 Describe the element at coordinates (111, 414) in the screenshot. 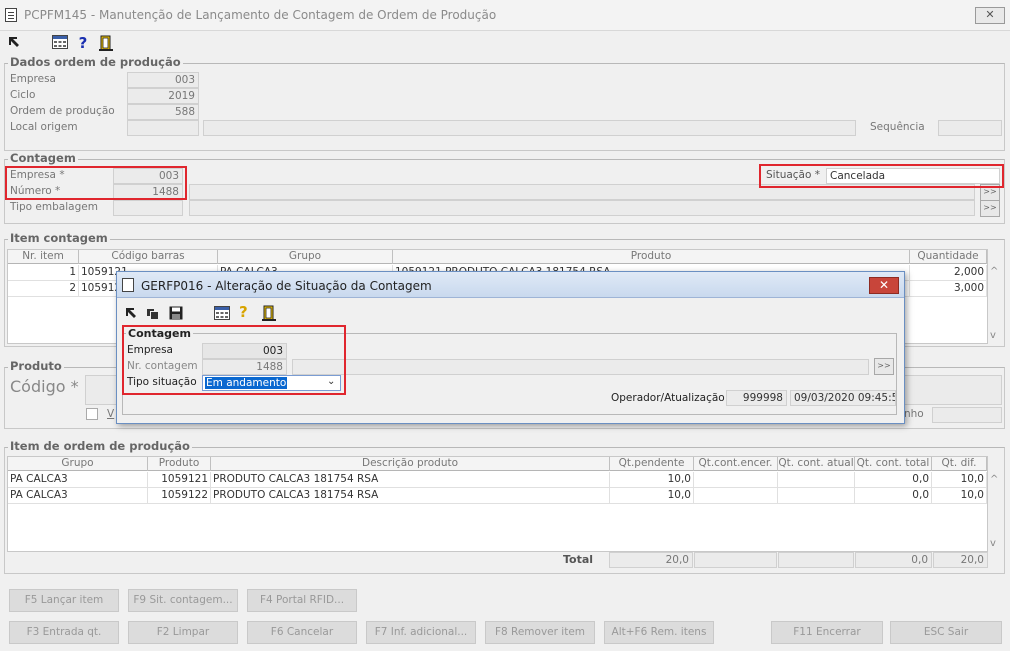

I see `checkbox-label: V` at that location.